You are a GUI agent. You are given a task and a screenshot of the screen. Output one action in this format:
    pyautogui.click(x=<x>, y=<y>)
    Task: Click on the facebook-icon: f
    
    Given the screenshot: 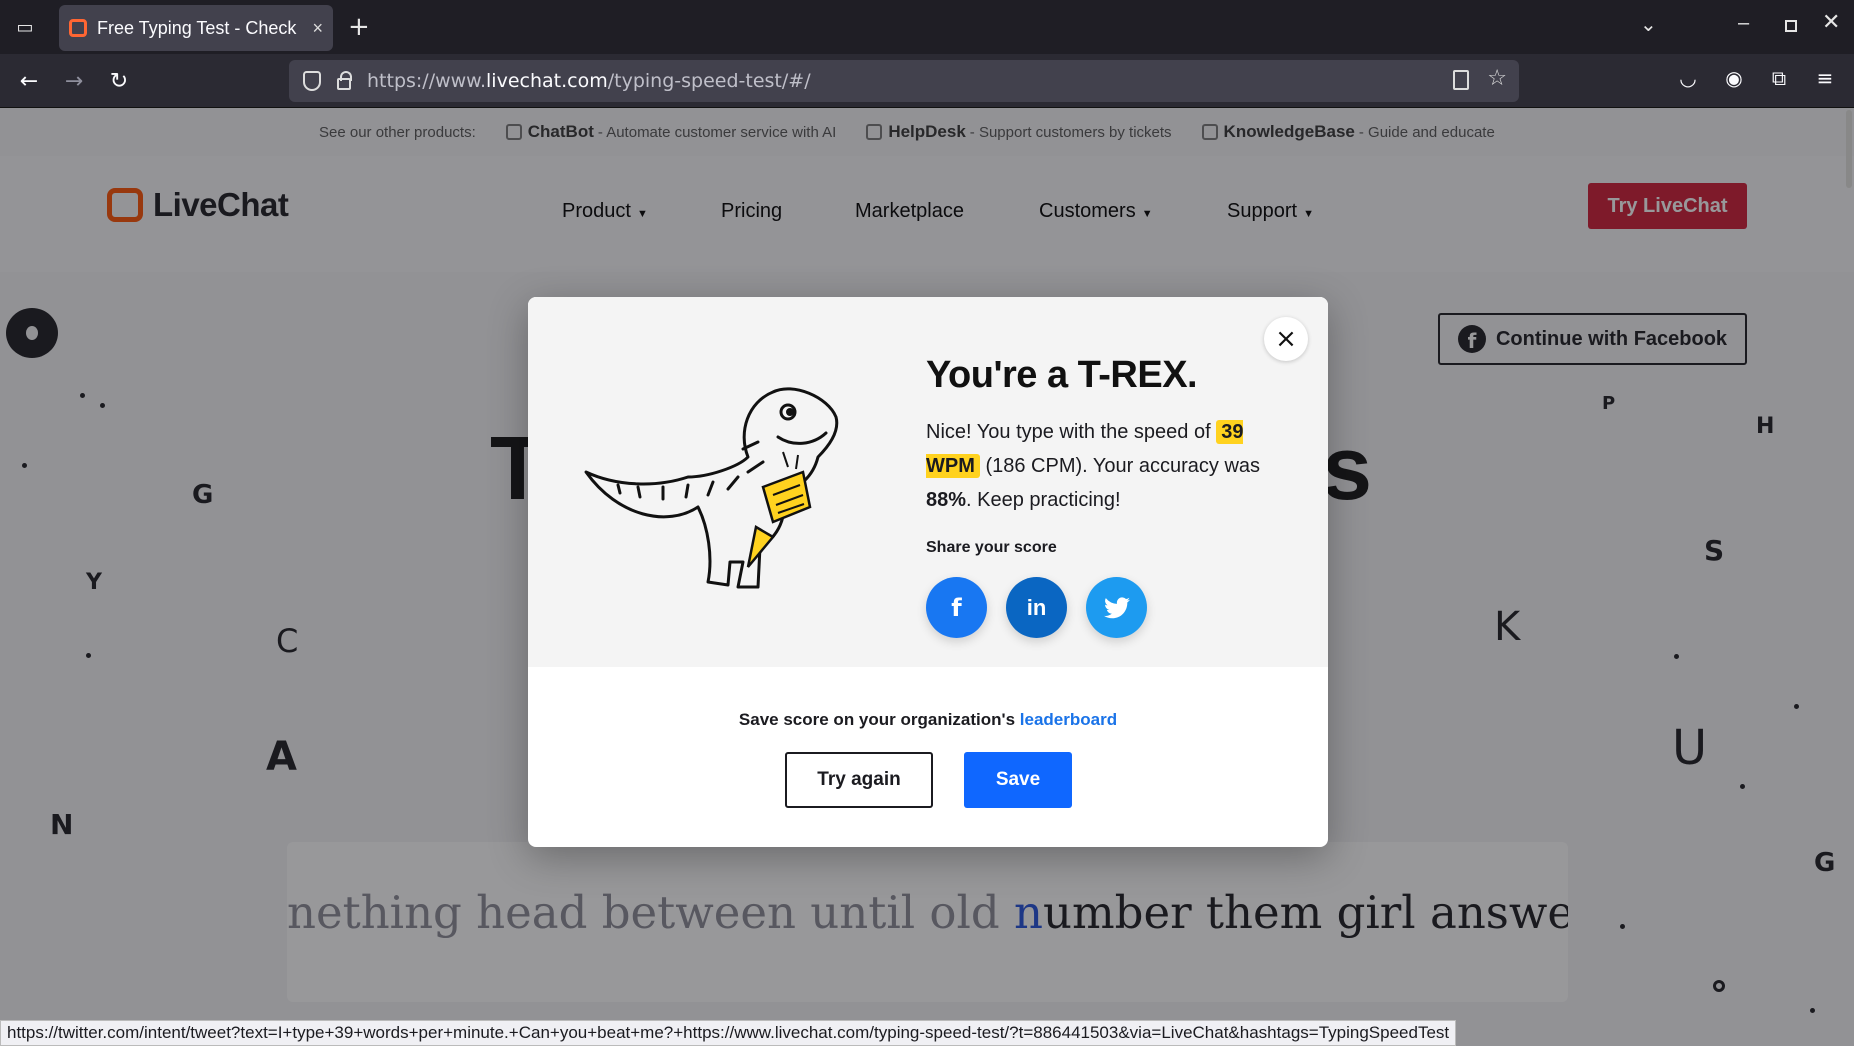 What is the action you would take?
    pyautogui.click(x=956, y=607)
    